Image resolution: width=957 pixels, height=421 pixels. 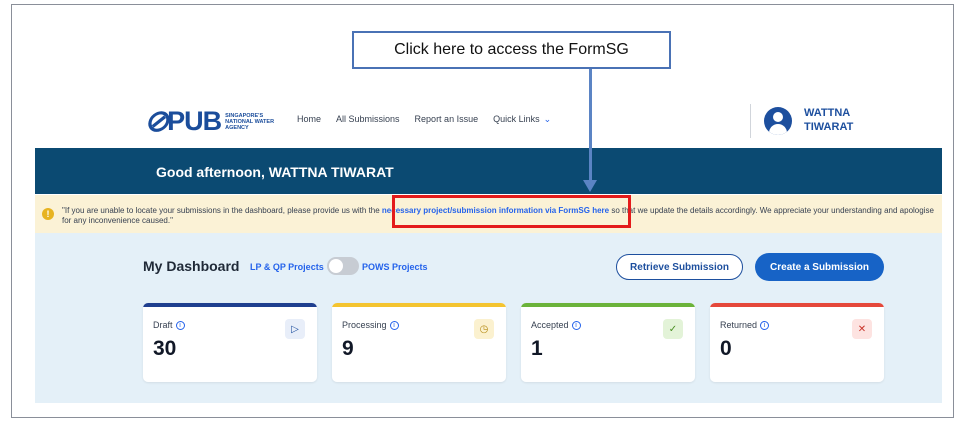 I want to click on pub-logo-mark: ⊘, so click(x=156, y=121).